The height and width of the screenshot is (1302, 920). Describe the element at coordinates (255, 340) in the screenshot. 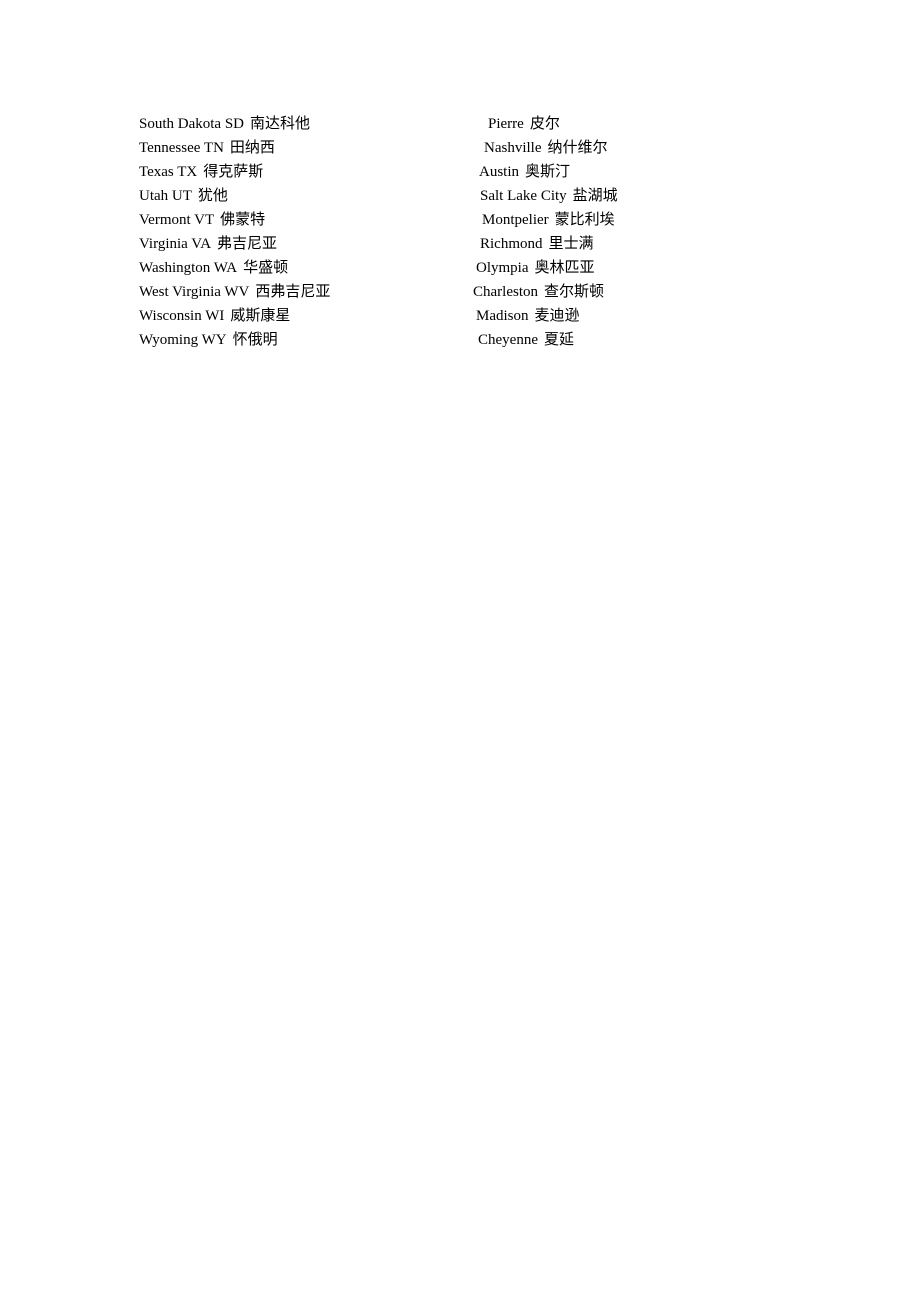

I see `state-name-chinese: 怀俄明` at that location.